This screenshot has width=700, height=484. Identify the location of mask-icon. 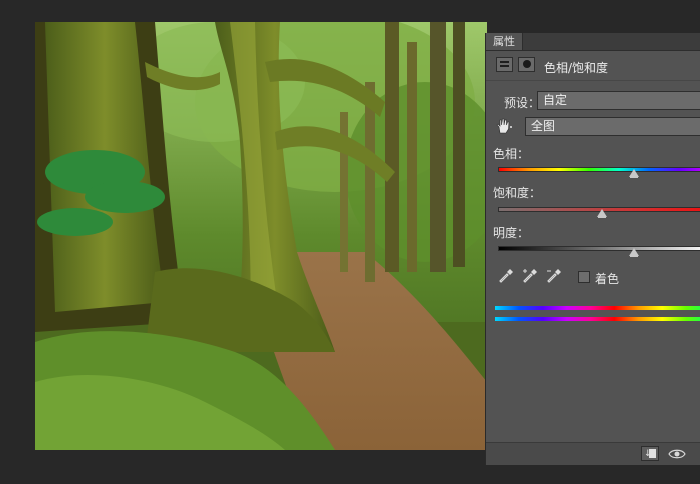
(526, 64).